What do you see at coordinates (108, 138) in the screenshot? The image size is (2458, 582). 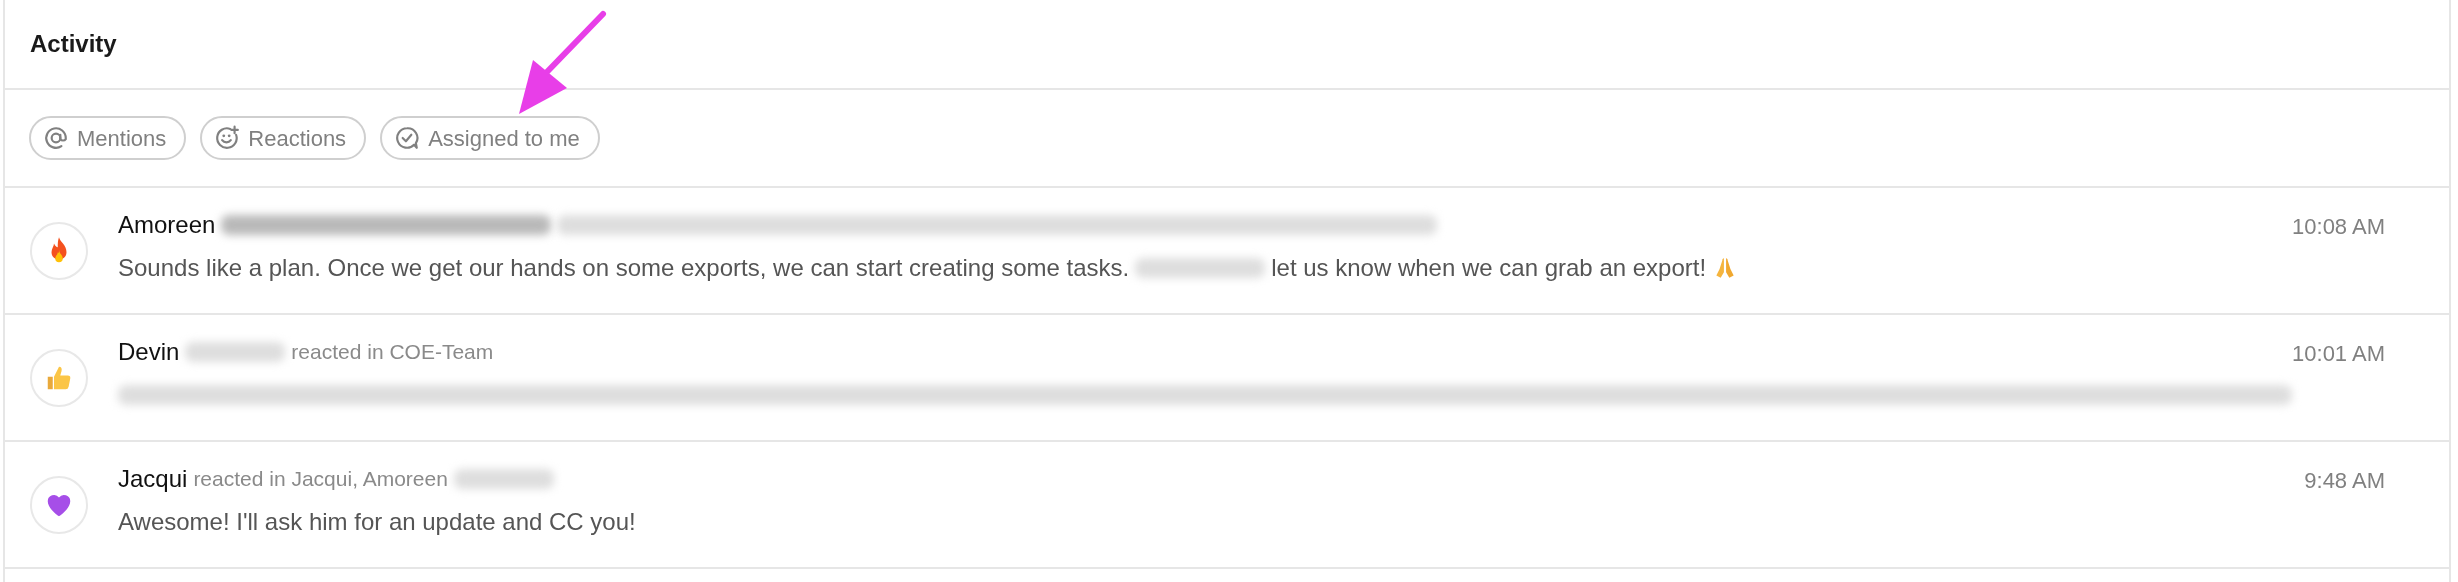 I see `filter-chip: Mentions` at bounding box center [108, 138].